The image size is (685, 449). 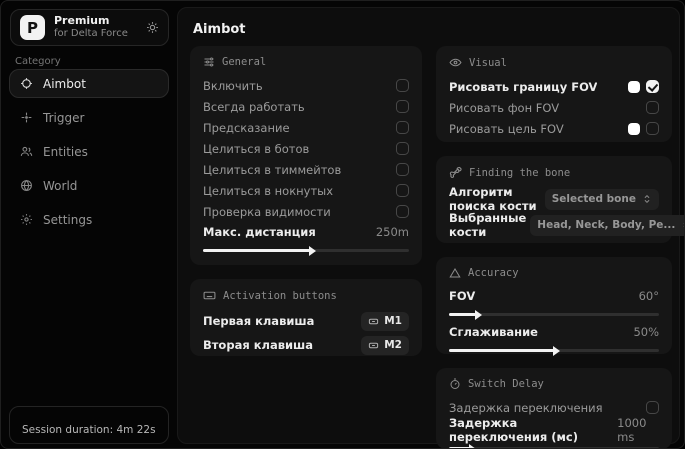 I want to click on smoothing-slider, so click(x=554, y=350).